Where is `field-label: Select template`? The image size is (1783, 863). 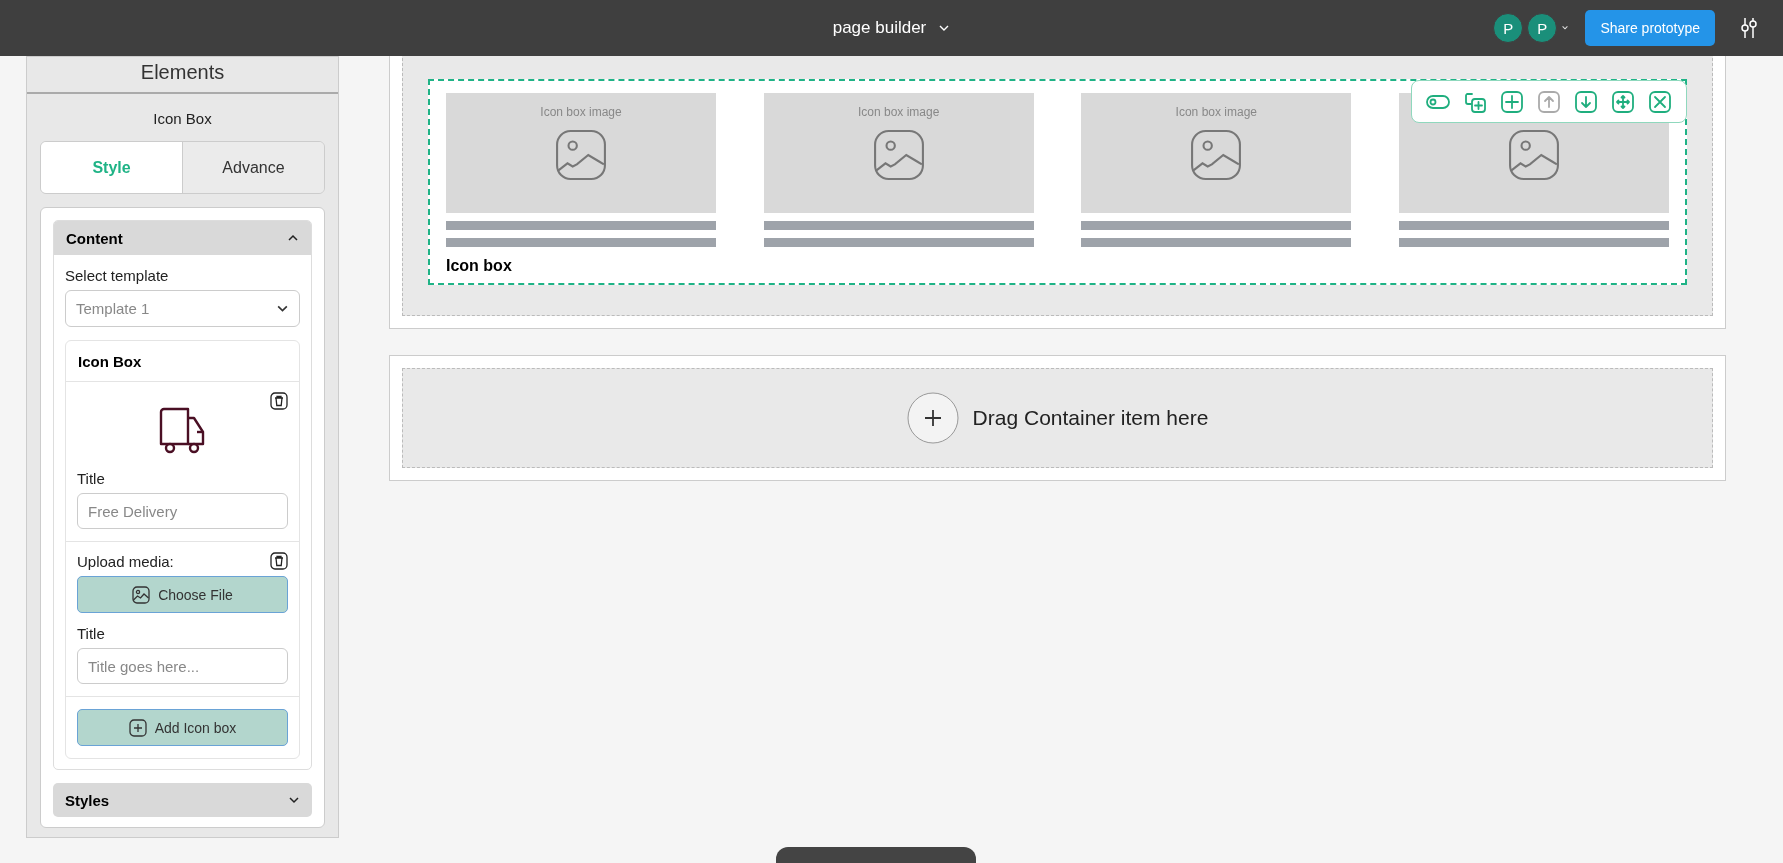
field-label: Select template is located at coordinates (117, 275).